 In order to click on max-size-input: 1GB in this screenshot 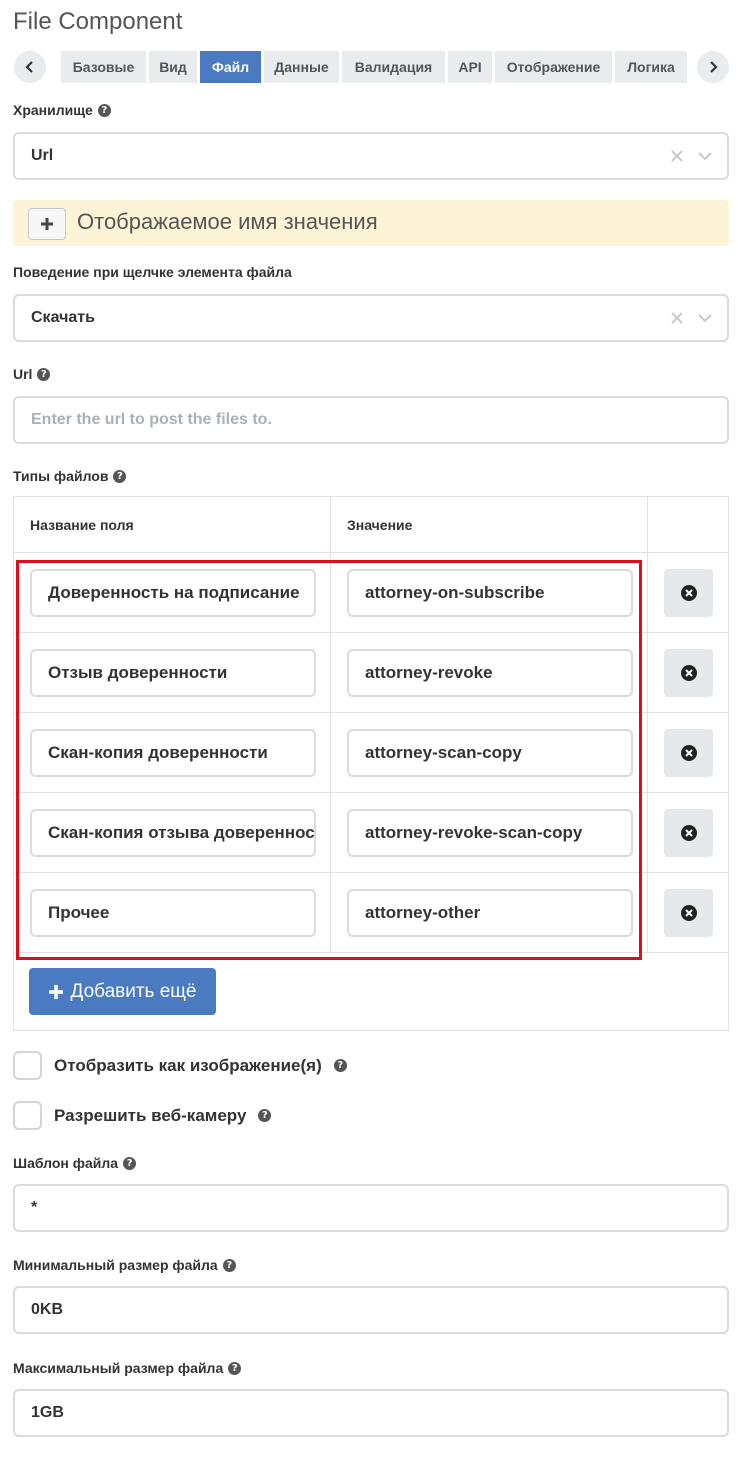, I will do `click(371, 1413)`.